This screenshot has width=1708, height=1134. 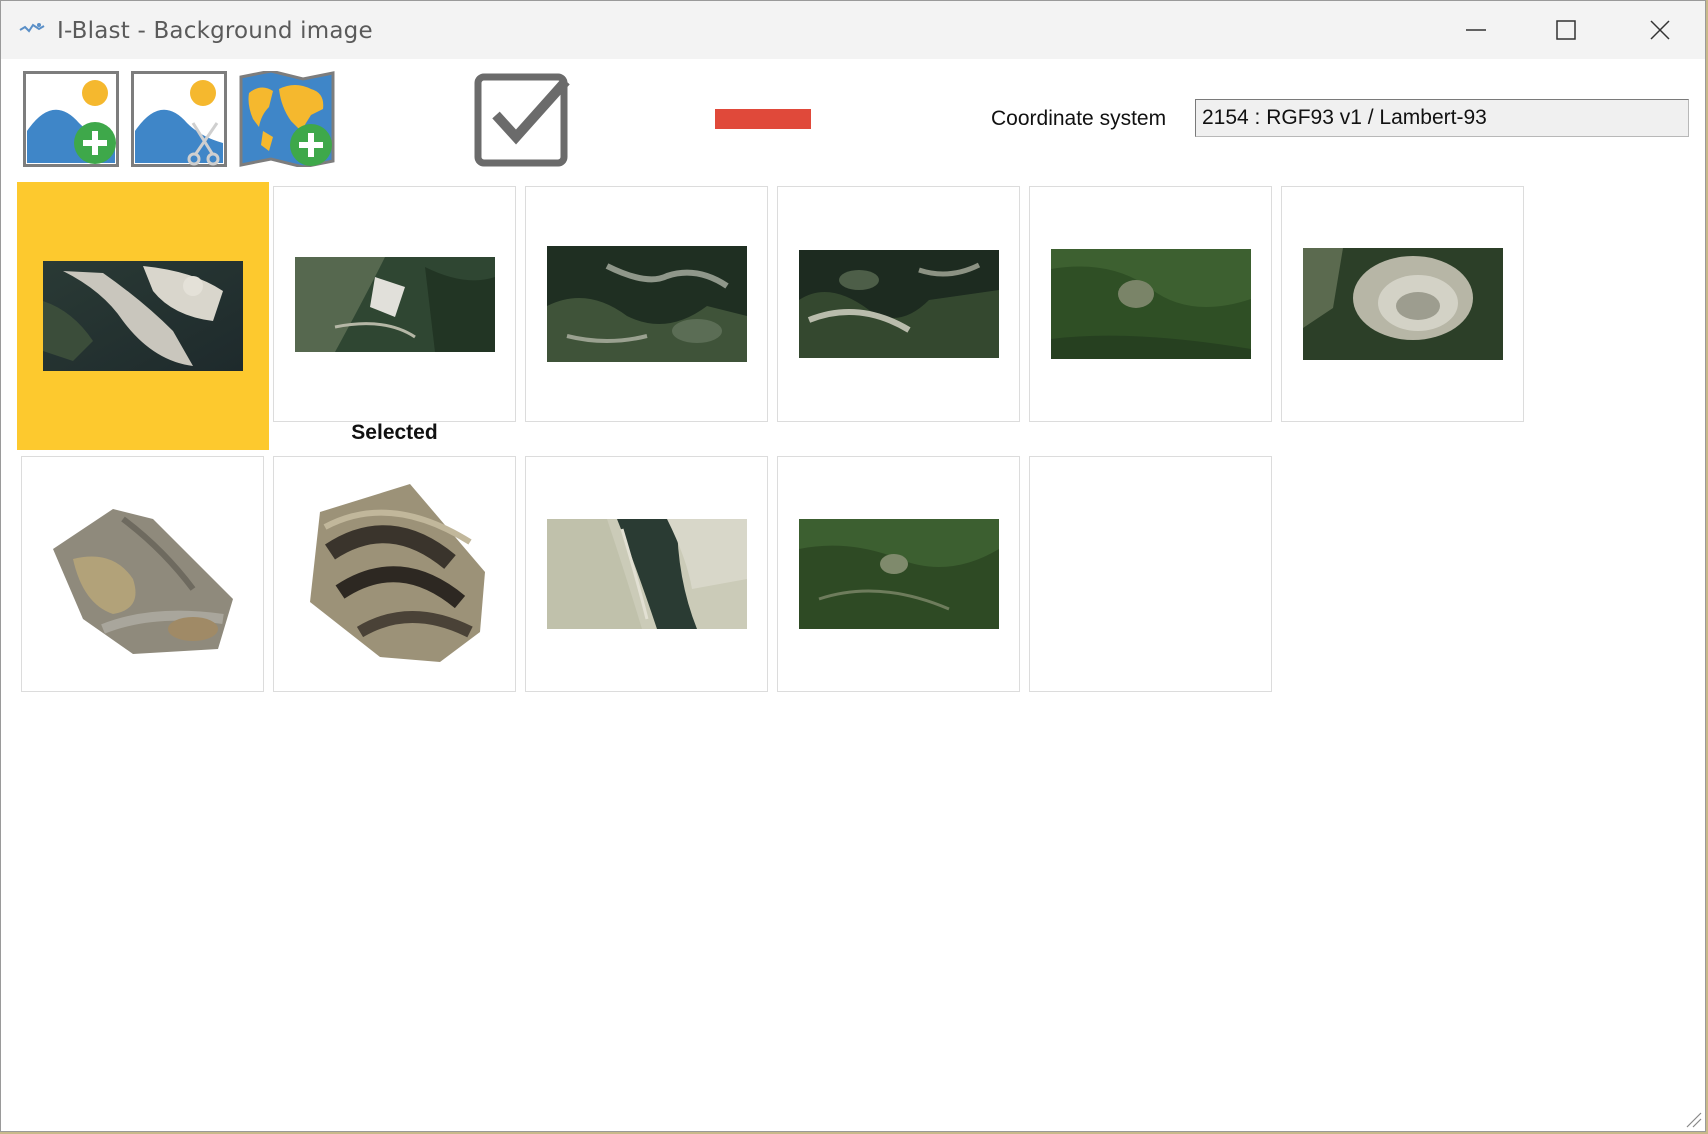 I want to click on title-bar: I-Blast - Background image, so click(x=853, y=30).